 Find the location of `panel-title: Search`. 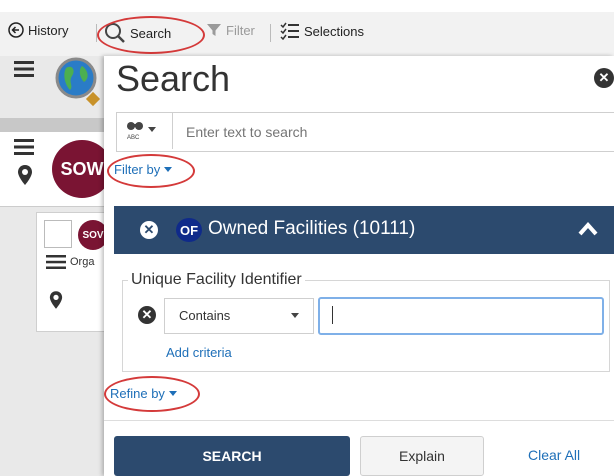

panel-title: Search is located at coordinates (173, 78).